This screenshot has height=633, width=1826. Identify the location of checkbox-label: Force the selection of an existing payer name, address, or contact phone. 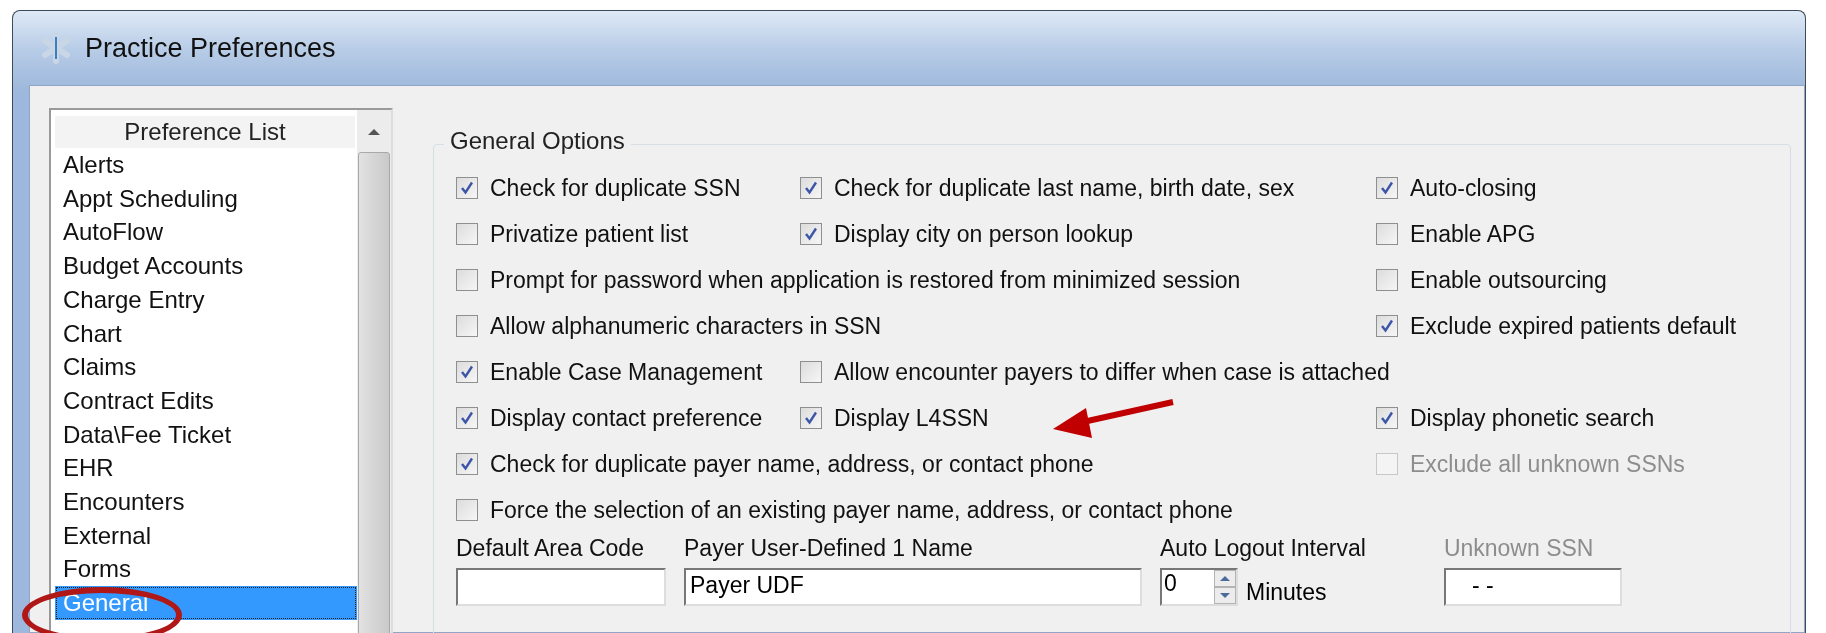
(861, 510).